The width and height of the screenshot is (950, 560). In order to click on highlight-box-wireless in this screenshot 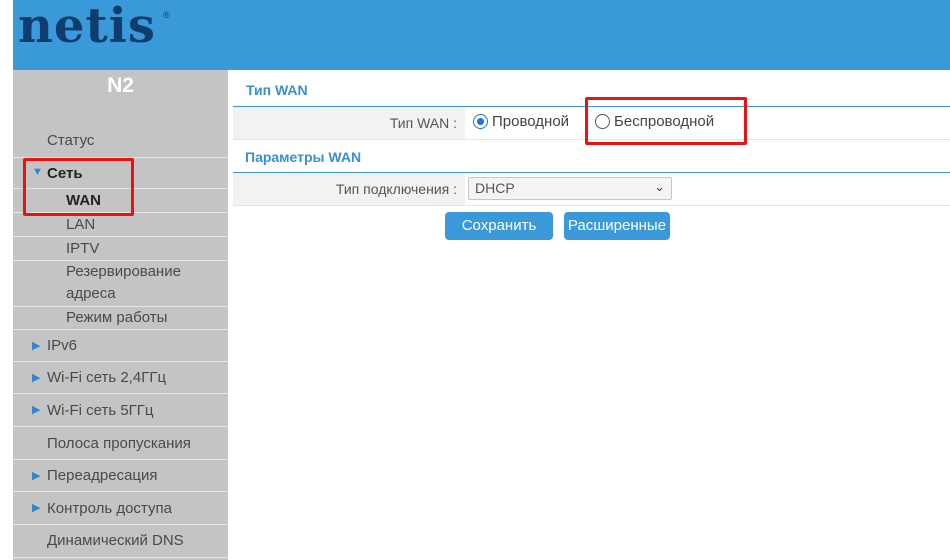, I will do `click(666, 121)`.